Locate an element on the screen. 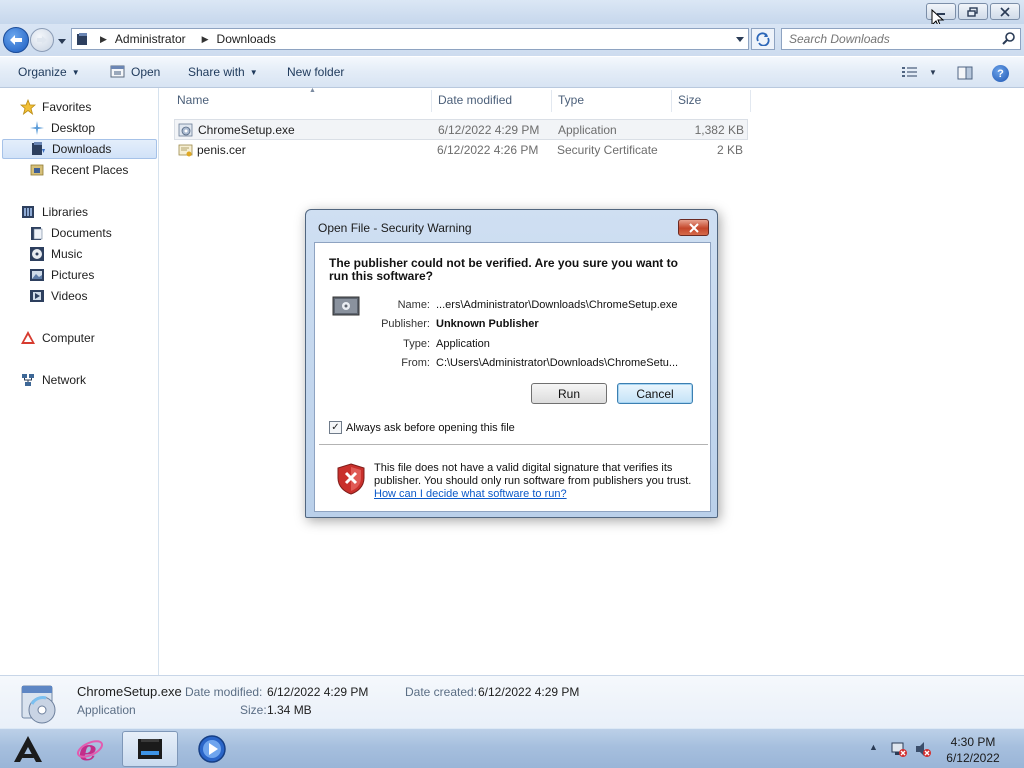  file-size: 2 KB is located at coordinates (729, 150).